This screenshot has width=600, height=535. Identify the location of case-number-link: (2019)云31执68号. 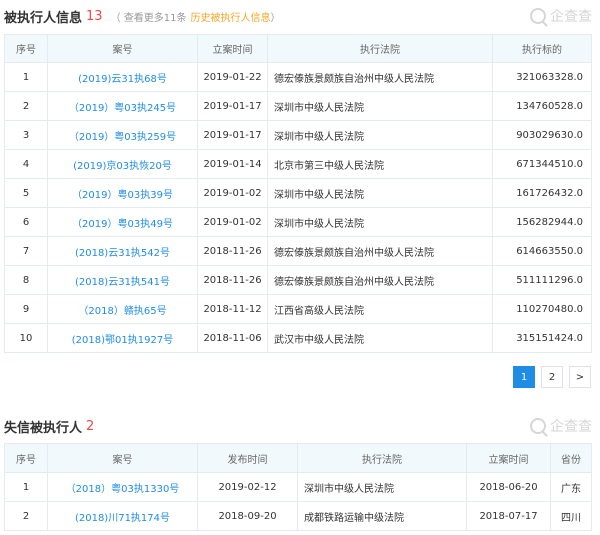
(122, 77).